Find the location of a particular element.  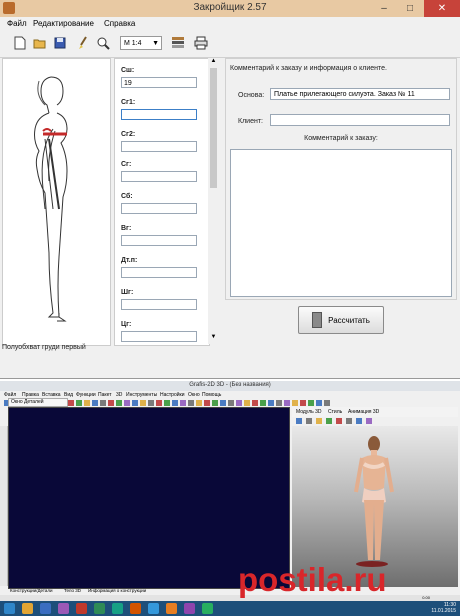

canvas-tab: Окно Деталей is located at coordinates (38, 402).